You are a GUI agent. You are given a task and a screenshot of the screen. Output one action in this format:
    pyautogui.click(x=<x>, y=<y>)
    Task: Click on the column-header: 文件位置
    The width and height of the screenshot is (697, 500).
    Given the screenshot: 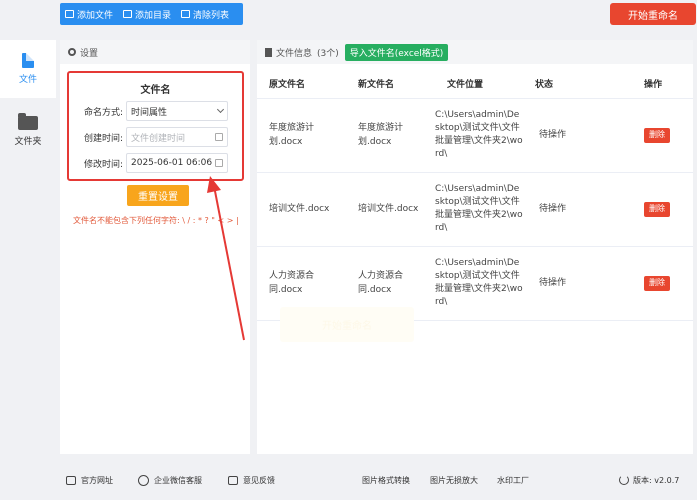 What is the action you would take?
    pyautogui.click(x=479, y=84)
    